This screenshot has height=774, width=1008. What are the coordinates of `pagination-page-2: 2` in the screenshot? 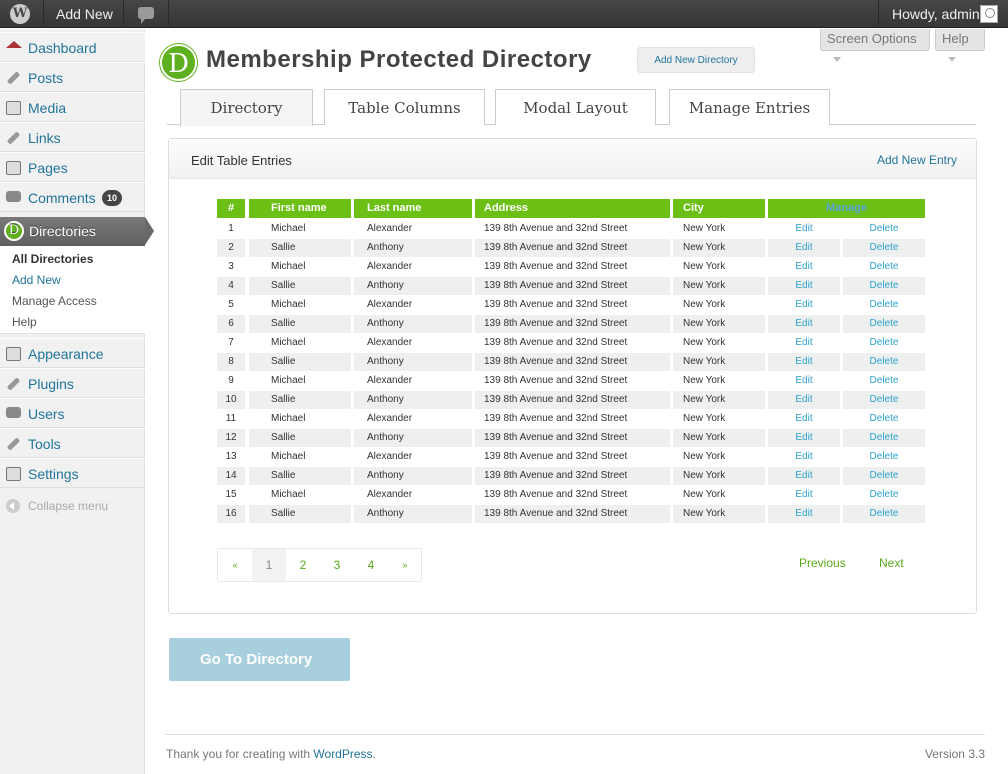 It's located at (303, 565).